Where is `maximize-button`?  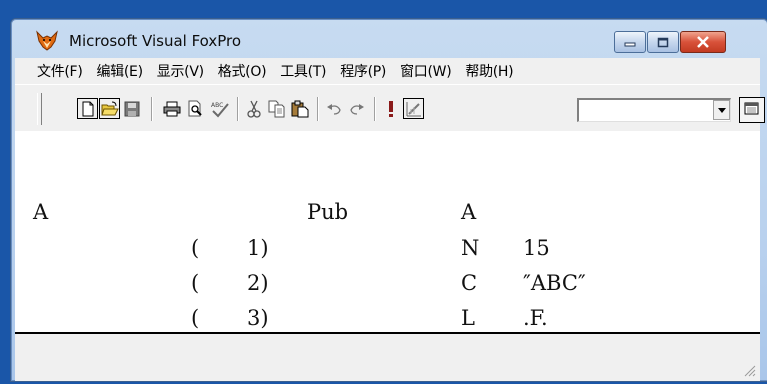 maximize-button is located at coordinates (663, 42).